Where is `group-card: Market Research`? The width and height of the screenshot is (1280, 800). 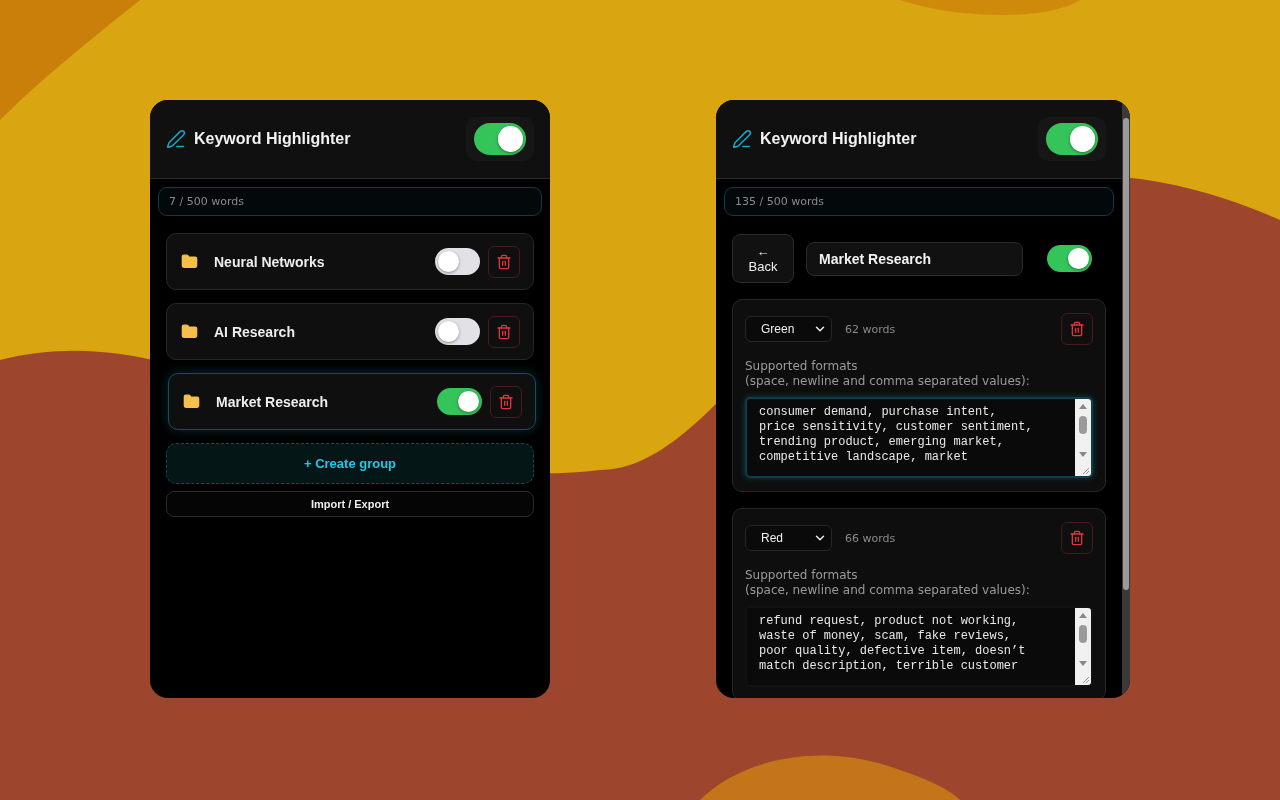
group-card: Market Research is located at coordinates (352, 401).